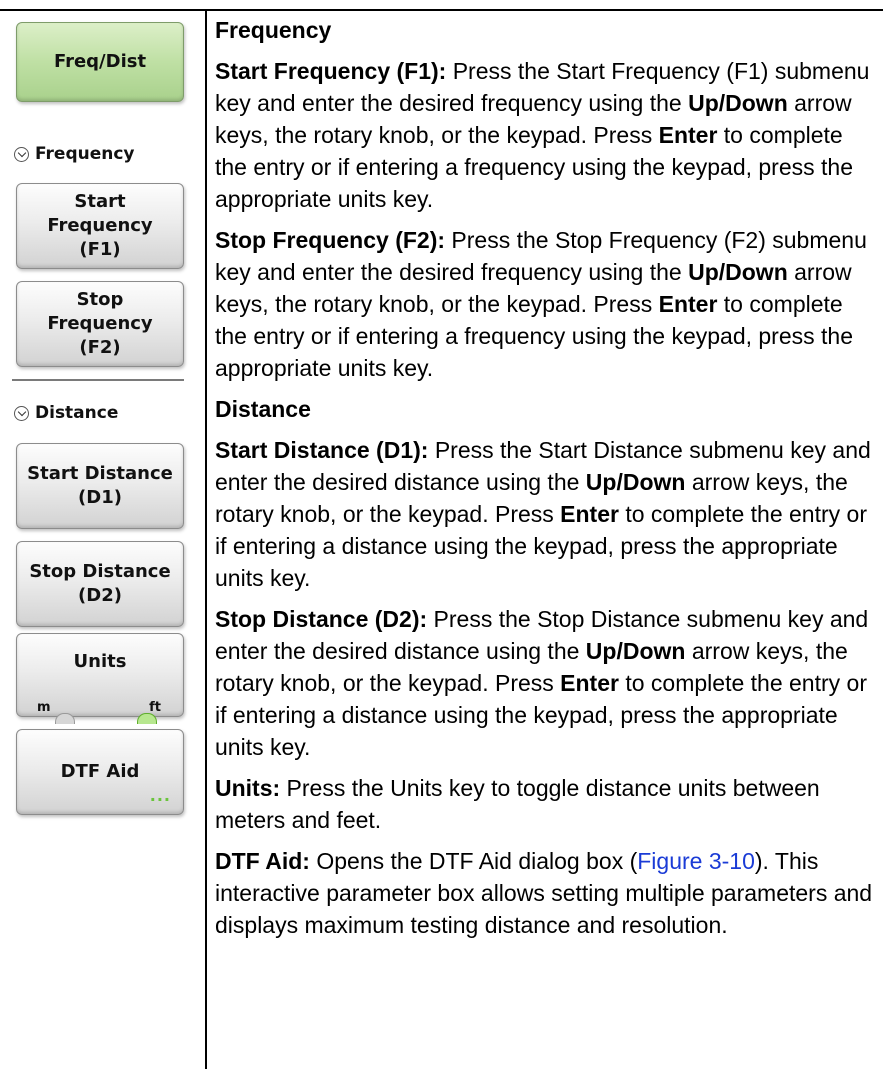 The height and width of the screenshot is (1069, 883). Describe the element at coordinates (206, 539) in the screenshot. I see `column-divider` at that location.